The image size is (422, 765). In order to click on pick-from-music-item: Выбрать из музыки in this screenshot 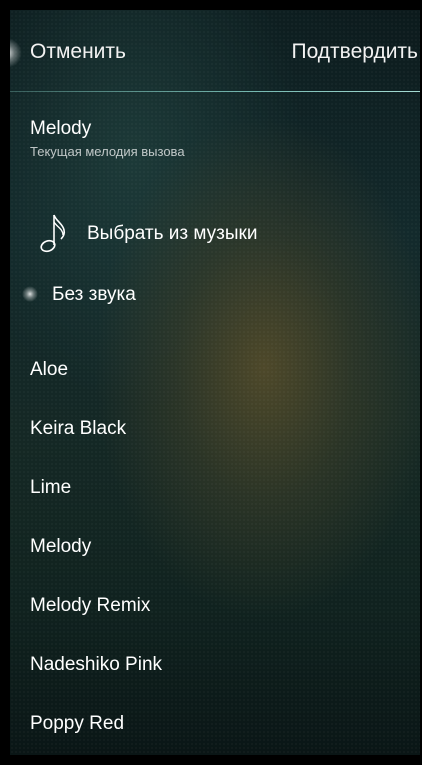, I will do `click(215, 234)`.